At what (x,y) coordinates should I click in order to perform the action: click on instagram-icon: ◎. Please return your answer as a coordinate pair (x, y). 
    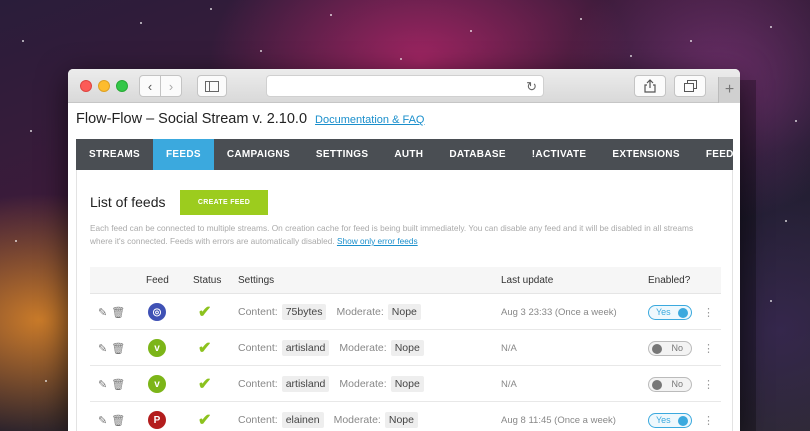
    Looking at the image, I should click on (157, 312).